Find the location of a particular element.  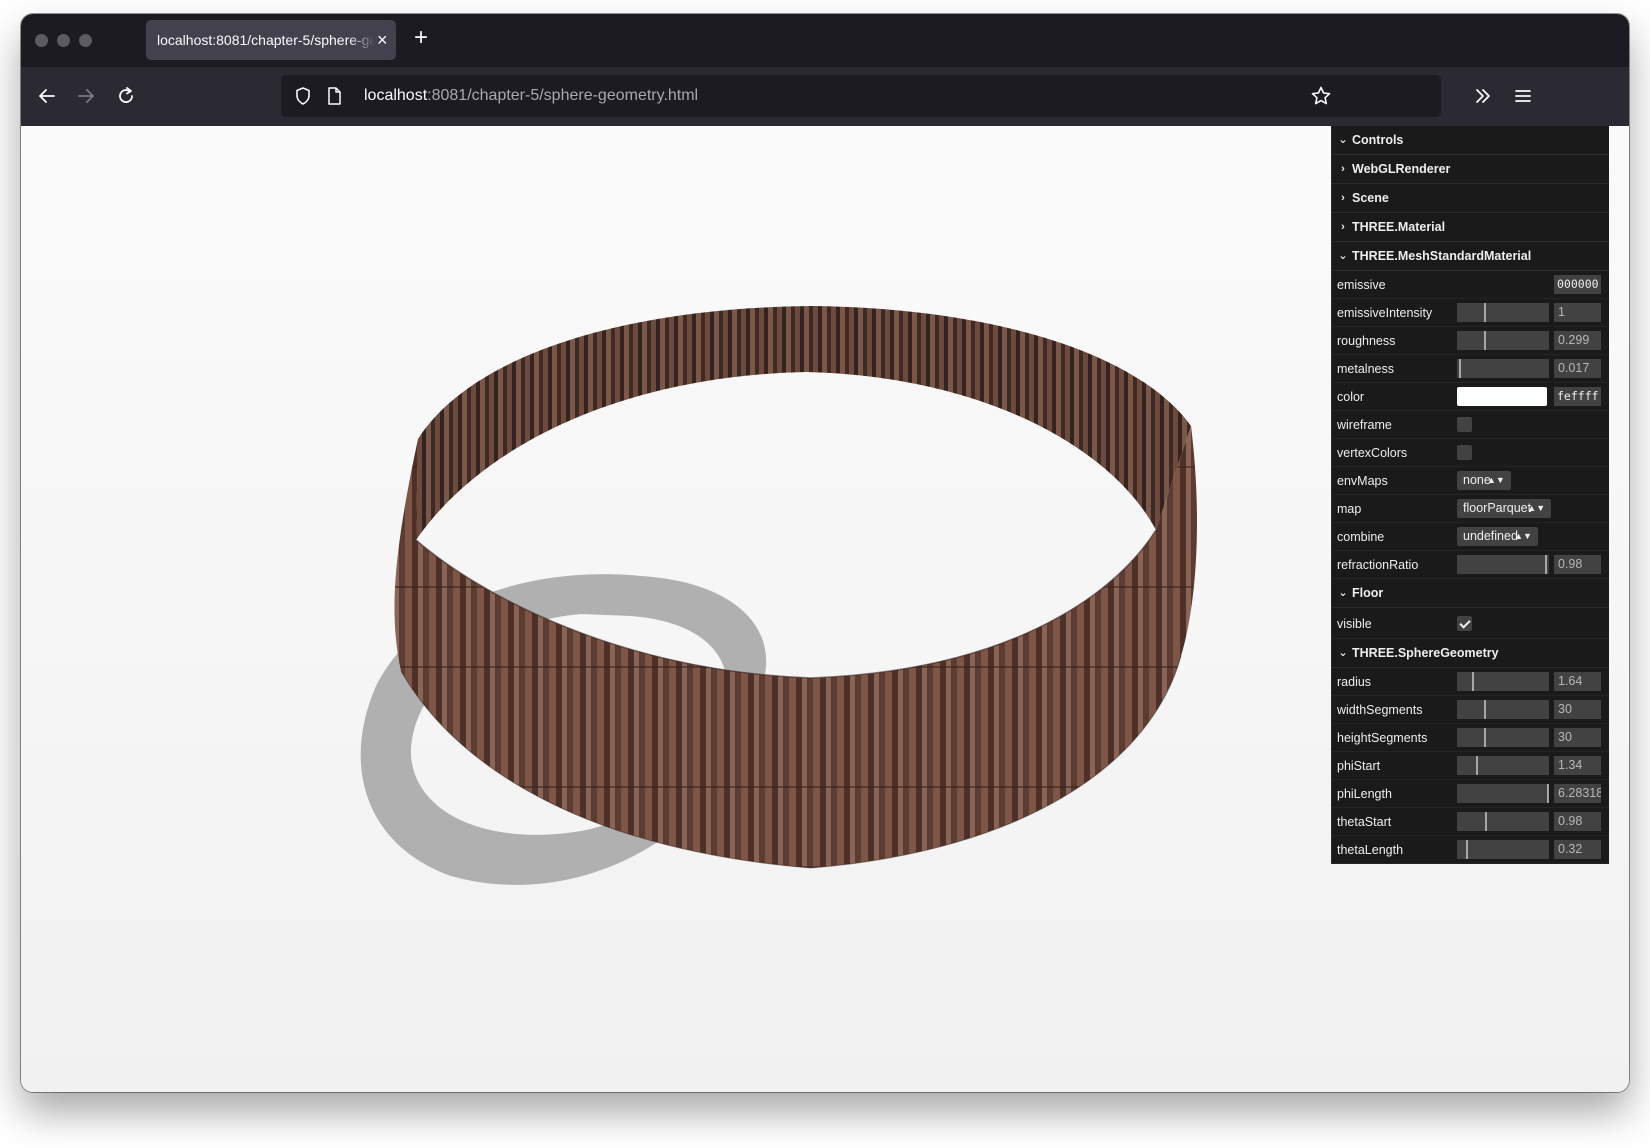

roughness-input: 0.299 is located at coordinates (1577, 340).